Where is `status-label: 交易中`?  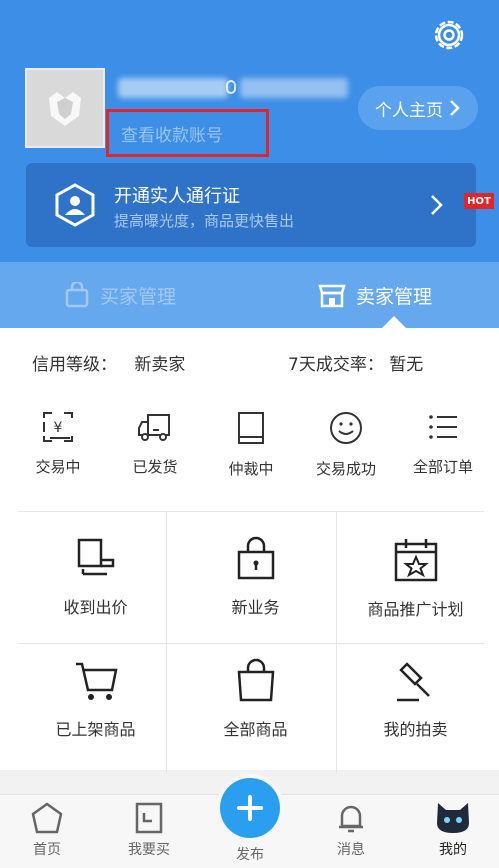
status-label: 交易中 is located at coordinates (58, 467).